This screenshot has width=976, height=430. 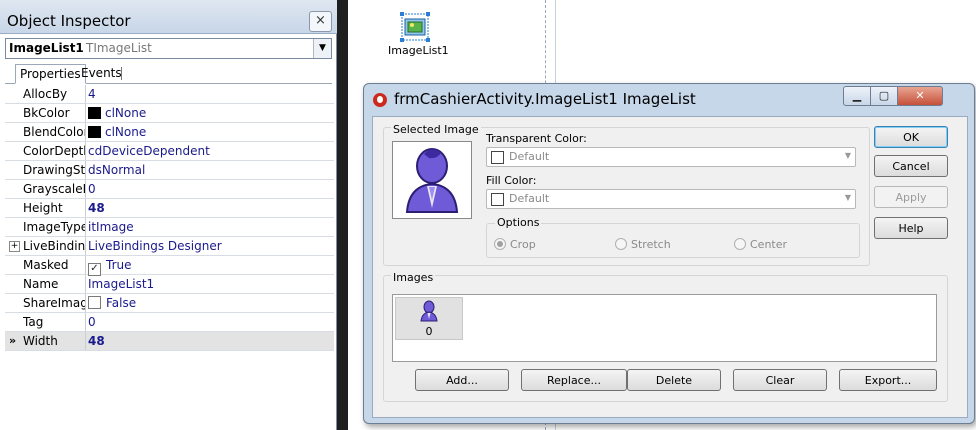 I want to click on property-value: False, so click(x=121, y=303).